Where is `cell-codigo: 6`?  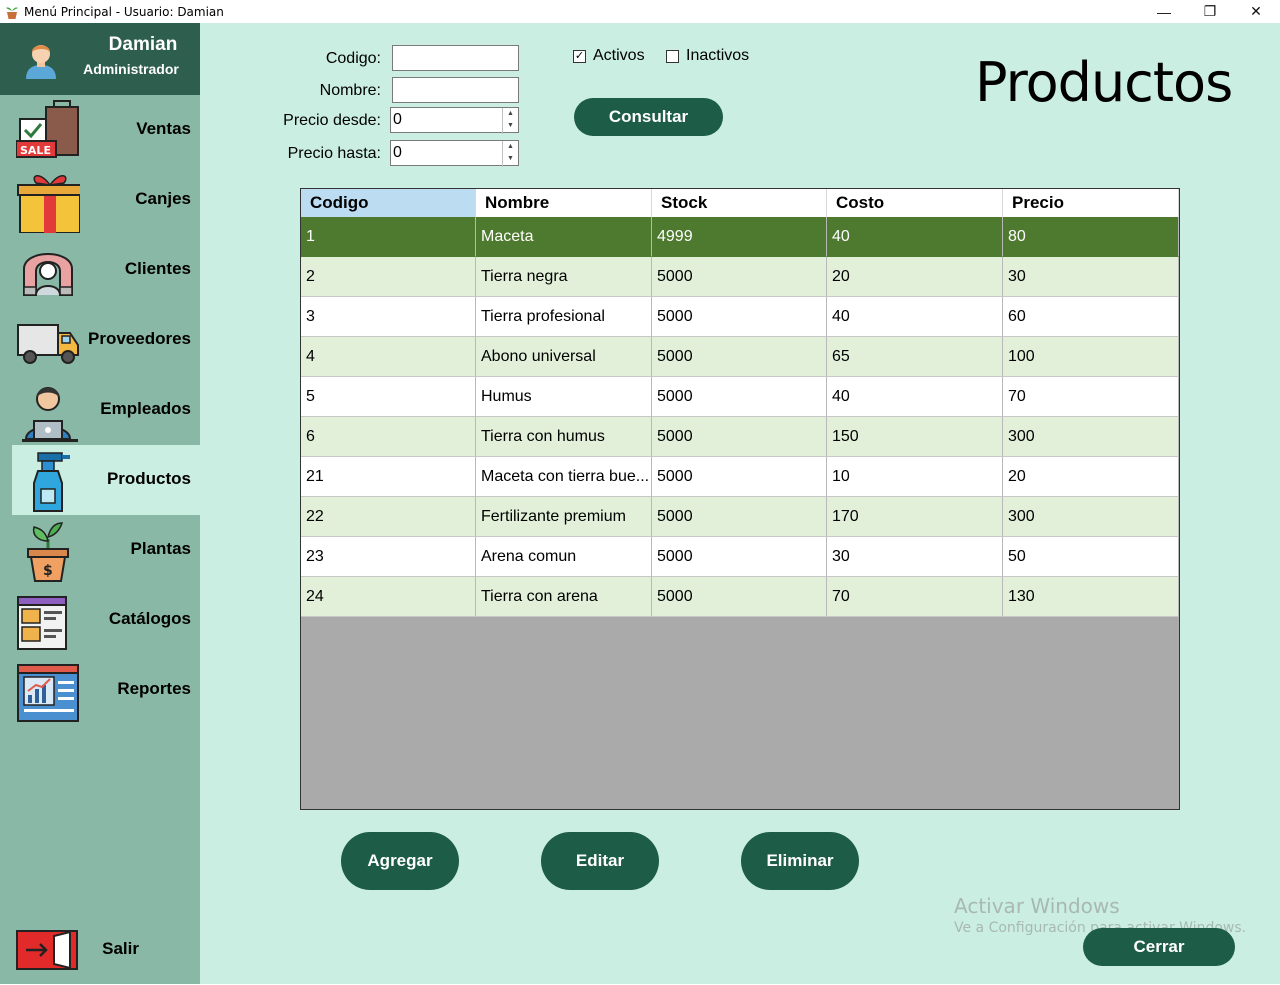 cell-codigo: 6 is located at coordinates (388, 437).